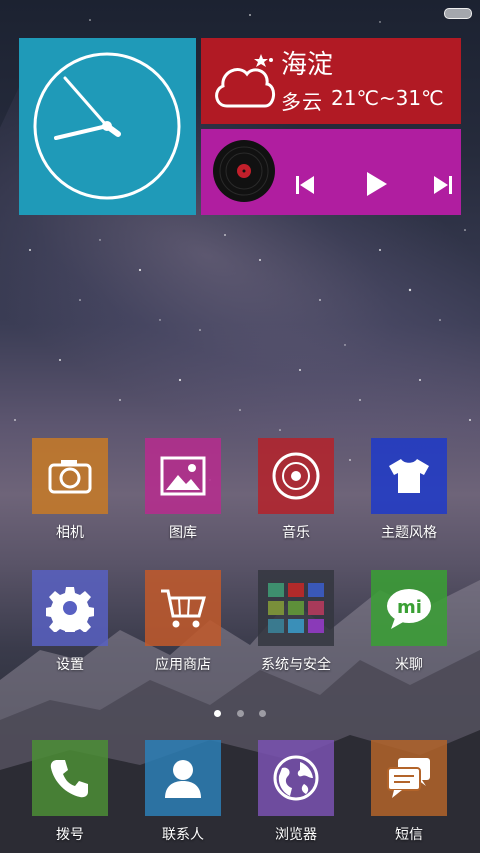  I want to click on app-contacts: 联系人, so click(183, 792).